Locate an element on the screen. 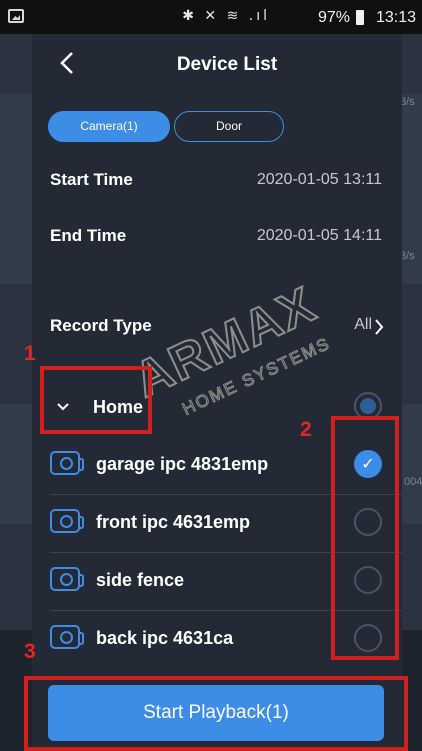 Image resolution: width=422 pixels, height=751 pixels. header: Device List is located at coordinates (217, 65).